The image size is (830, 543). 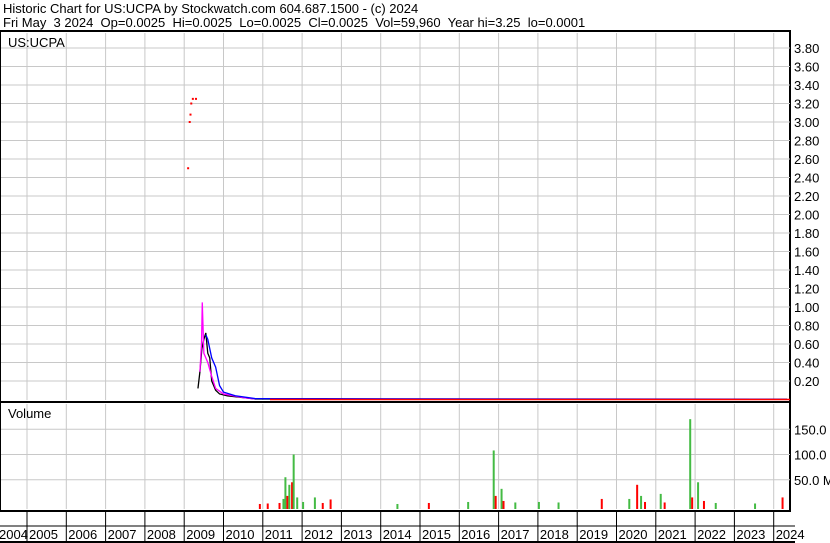 What do you see at coordinates (279, 534) in the screenshot?
I see `year-label: 2011` at bounding box center [279, 534].